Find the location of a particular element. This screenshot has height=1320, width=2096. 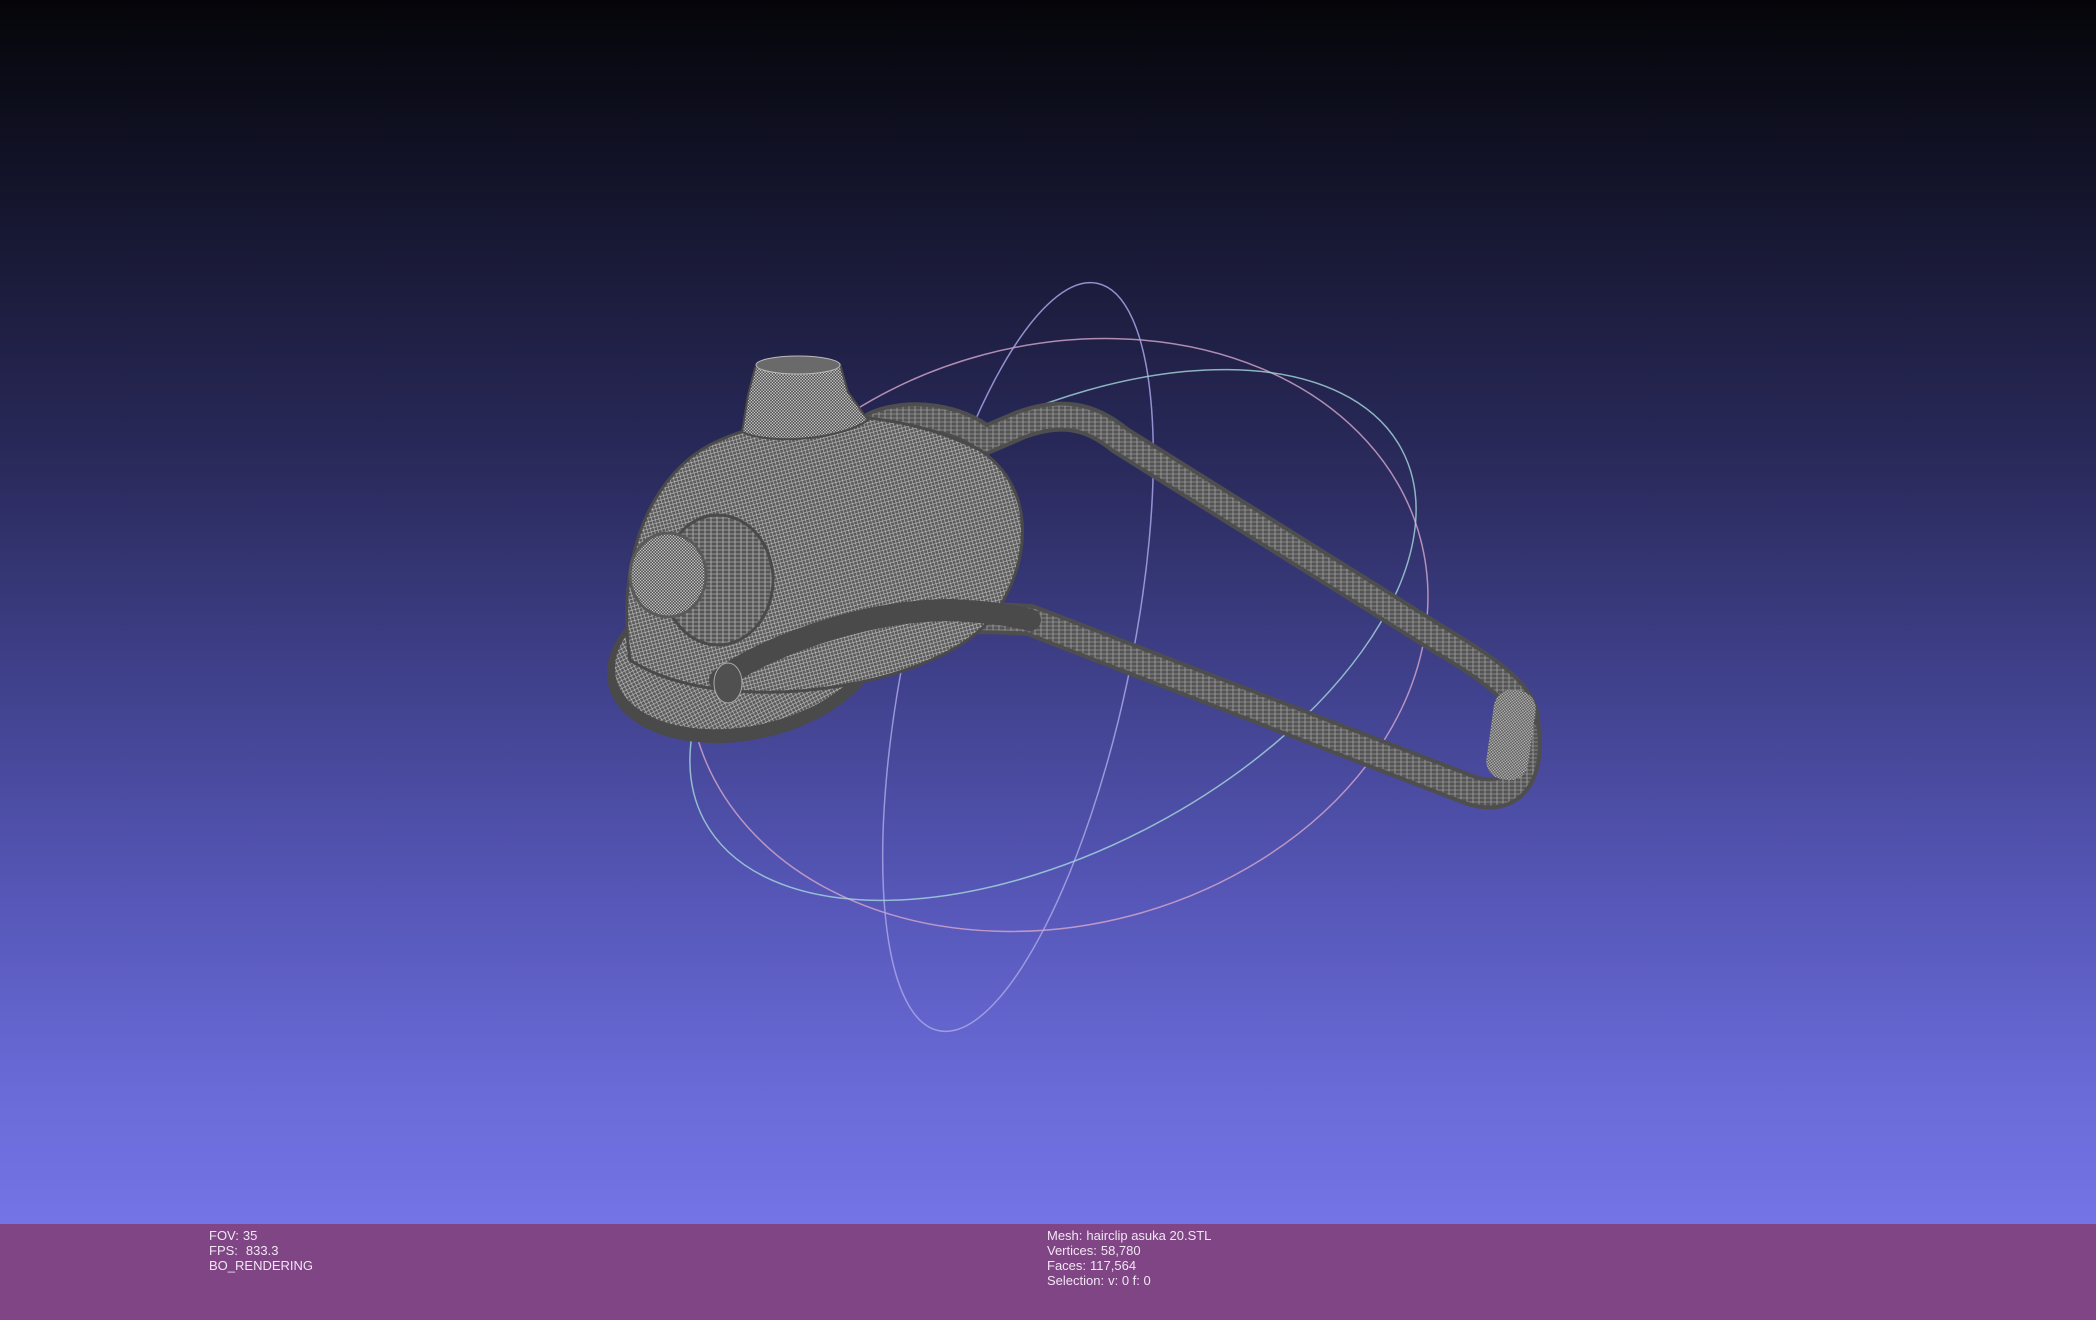

mesh-label: Mesh: is located at coordinates (1065, 1235).